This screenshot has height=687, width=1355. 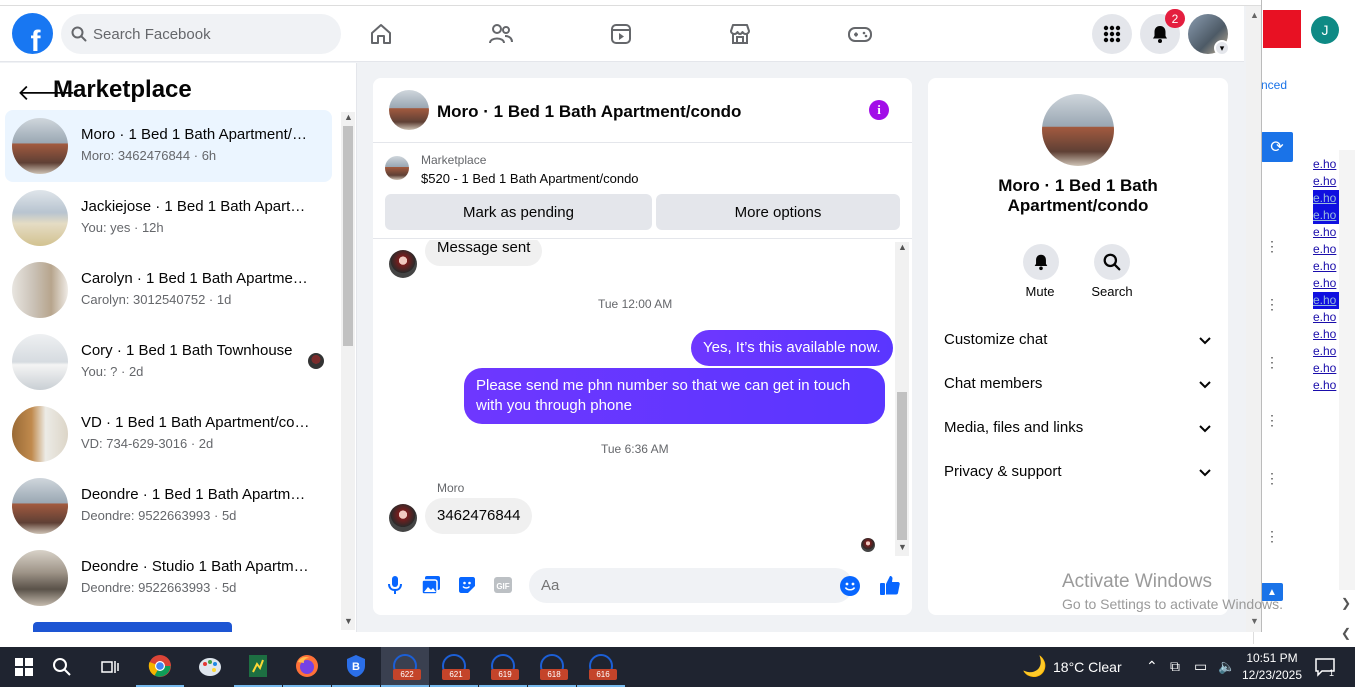 I want to click on action-center-icon: 1, so click(x=1325, y=667).